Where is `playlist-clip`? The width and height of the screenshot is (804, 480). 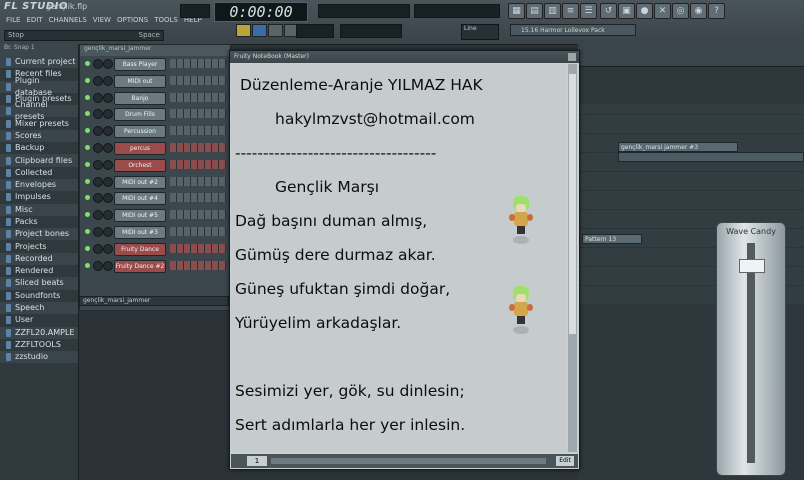 playlist-clip is located at coordinates (711, 157).